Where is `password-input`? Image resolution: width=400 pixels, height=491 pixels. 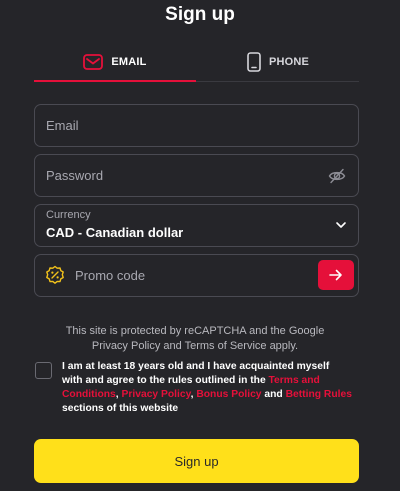
password-input is located at coordinates (196, 175).